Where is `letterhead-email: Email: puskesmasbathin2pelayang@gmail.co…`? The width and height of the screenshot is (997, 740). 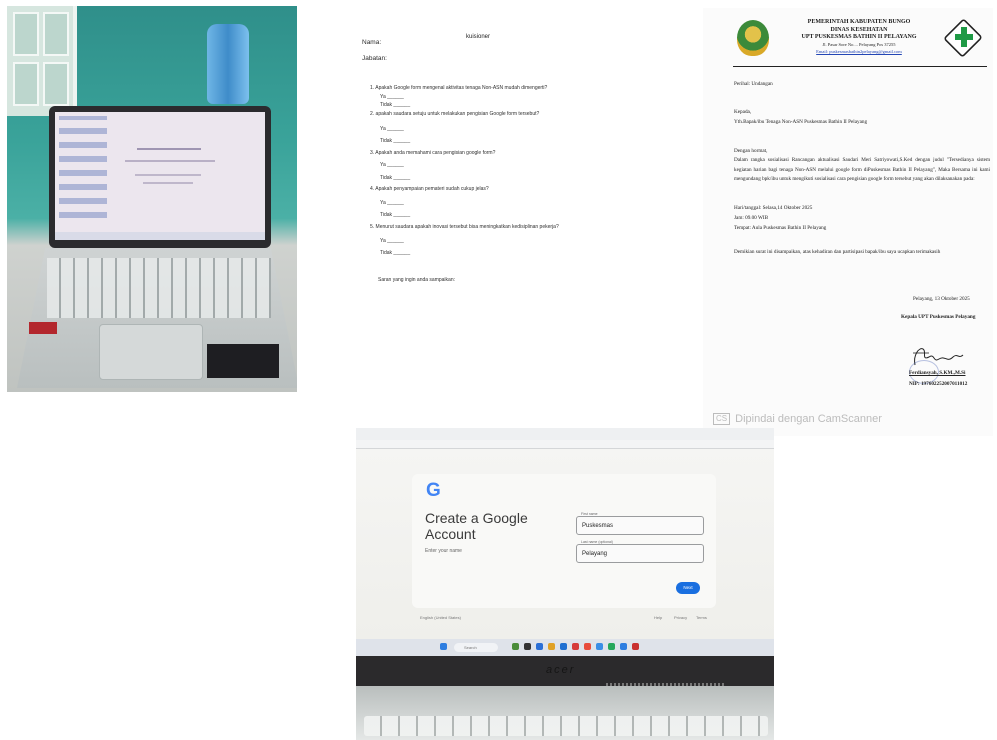 letterhead-email: Email: puskesmasbathin2pelayang@gmail.co… is located at coordinates (859, 51).